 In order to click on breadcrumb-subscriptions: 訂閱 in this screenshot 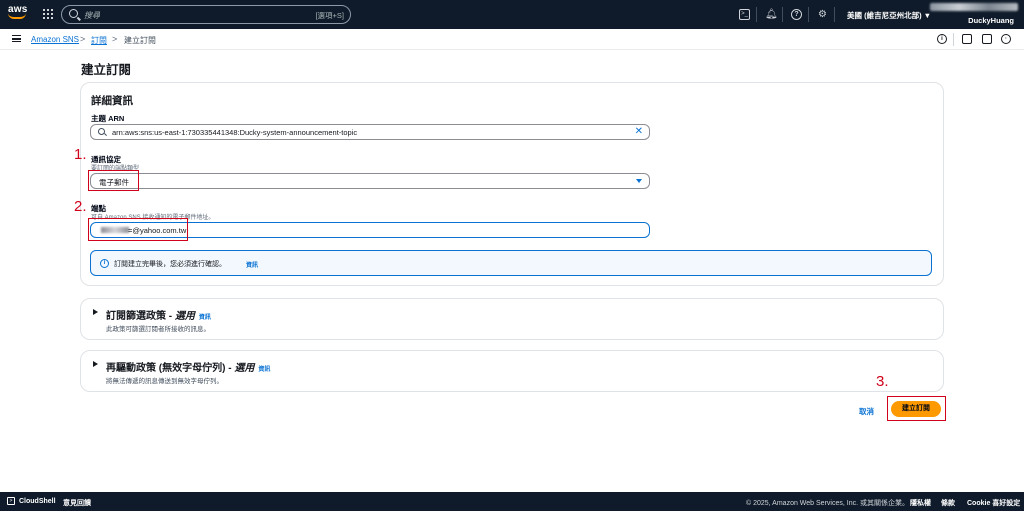, I will do `click(99, 40)`.